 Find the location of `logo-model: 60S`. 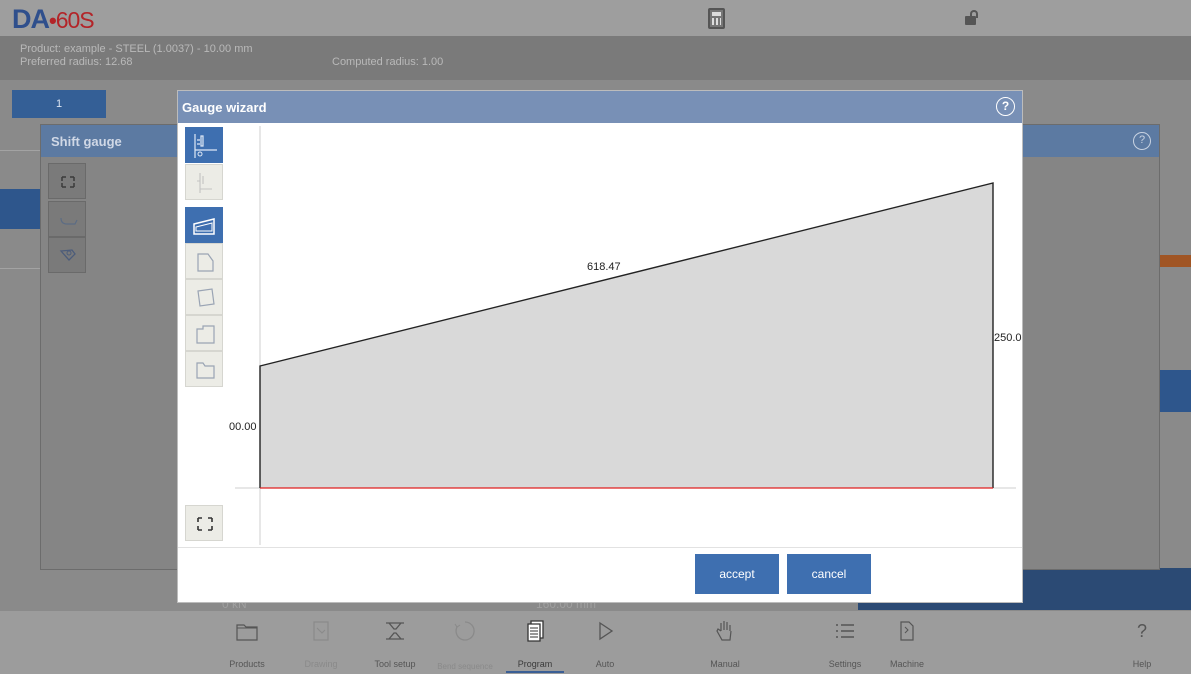

logo-model: 60S is located at coordinates (75, 20).